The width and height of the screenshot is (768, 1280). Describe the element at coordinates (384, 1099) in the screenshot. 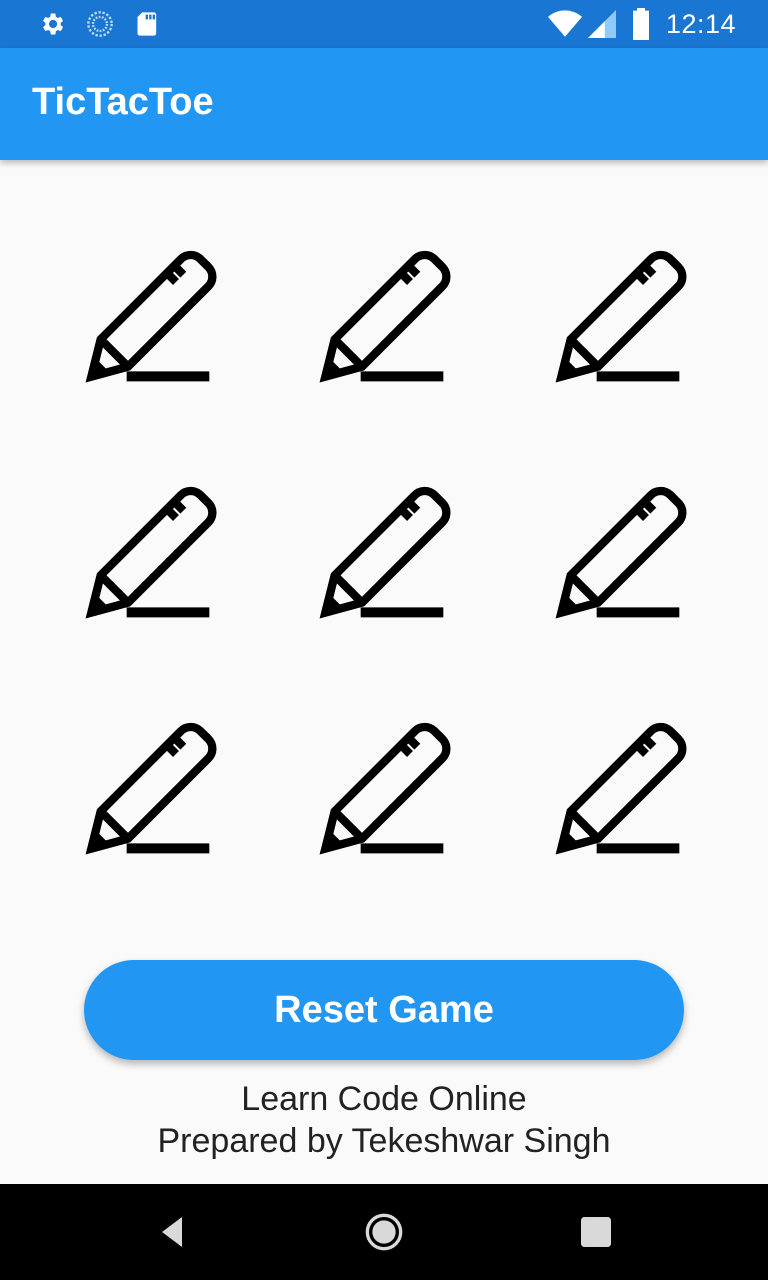

I see `footer-line-1: Learn Code Online` at that location.